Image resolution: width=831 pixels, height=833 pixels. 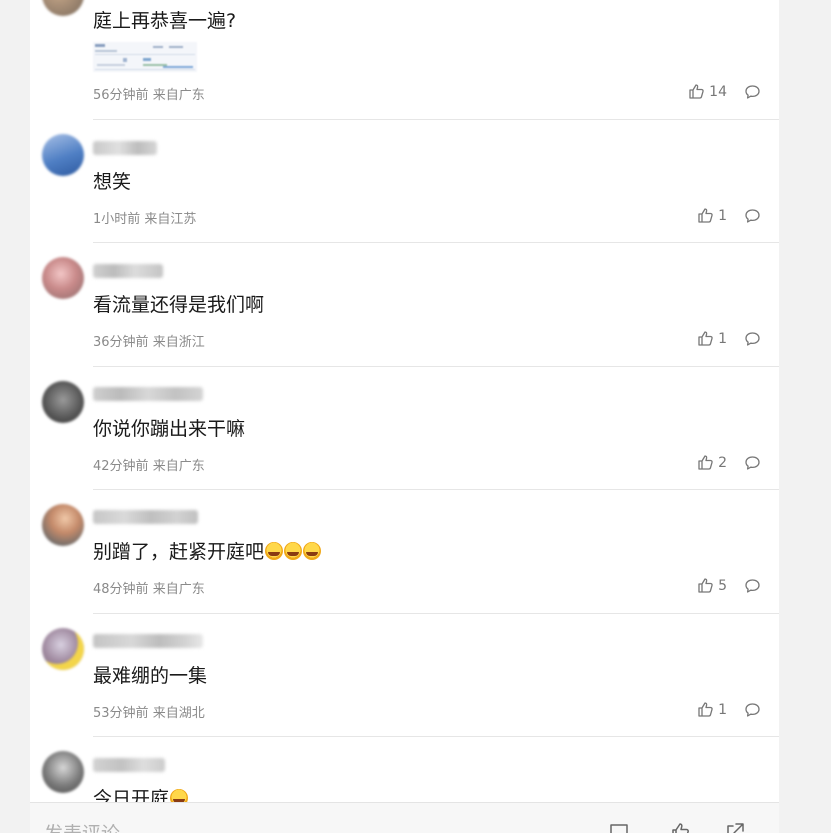 What do you see at coordinates (179, 552) in the screenshot?
I see `comment-text-content: 别蹭了，赶紧开庭吧` at bounding box center [179, 552].